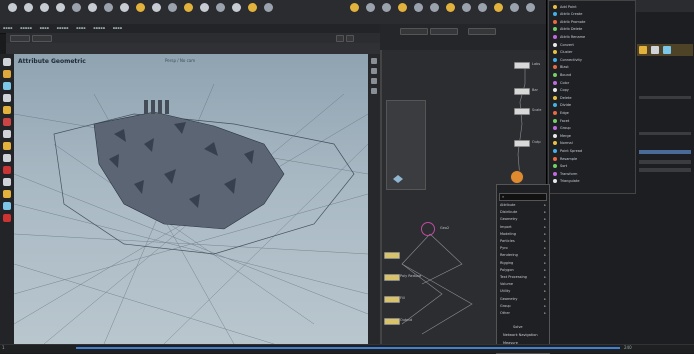 Image resolution: width=694 pixels, height=354 pixels. What do you see at coordinates (428, 229) in the screenshot?
I see `selected-node` at bounding box center [428, 229].